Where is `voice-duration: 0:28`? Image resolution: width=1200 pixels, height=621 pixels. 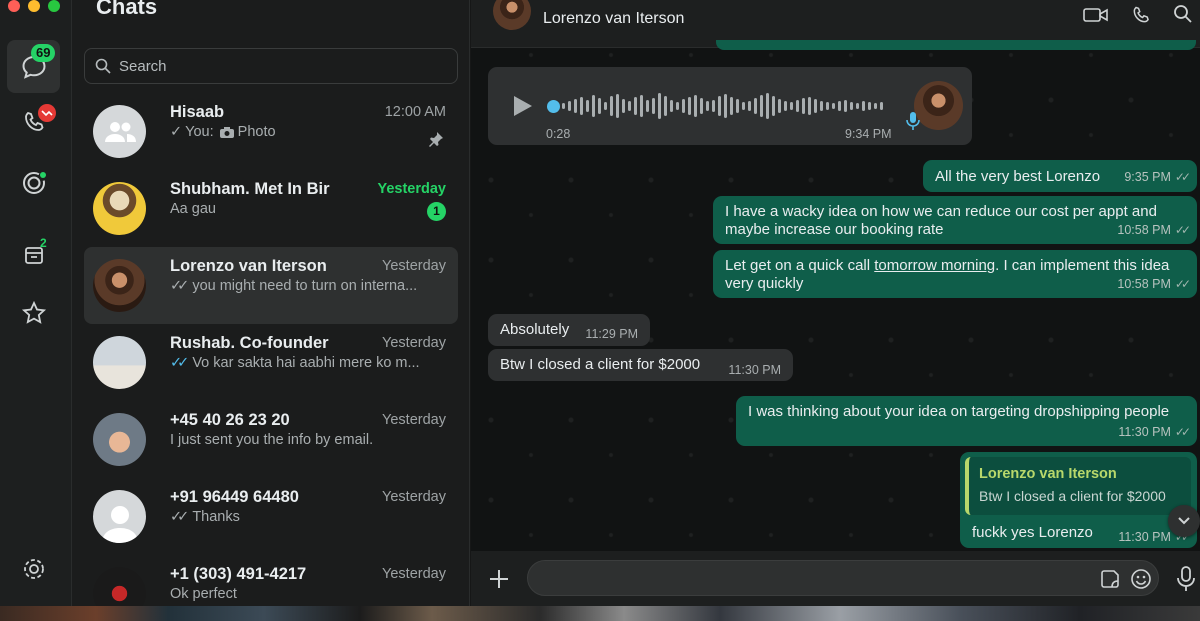
voice-duration: 0:28 is located at coordinates (558, 134).